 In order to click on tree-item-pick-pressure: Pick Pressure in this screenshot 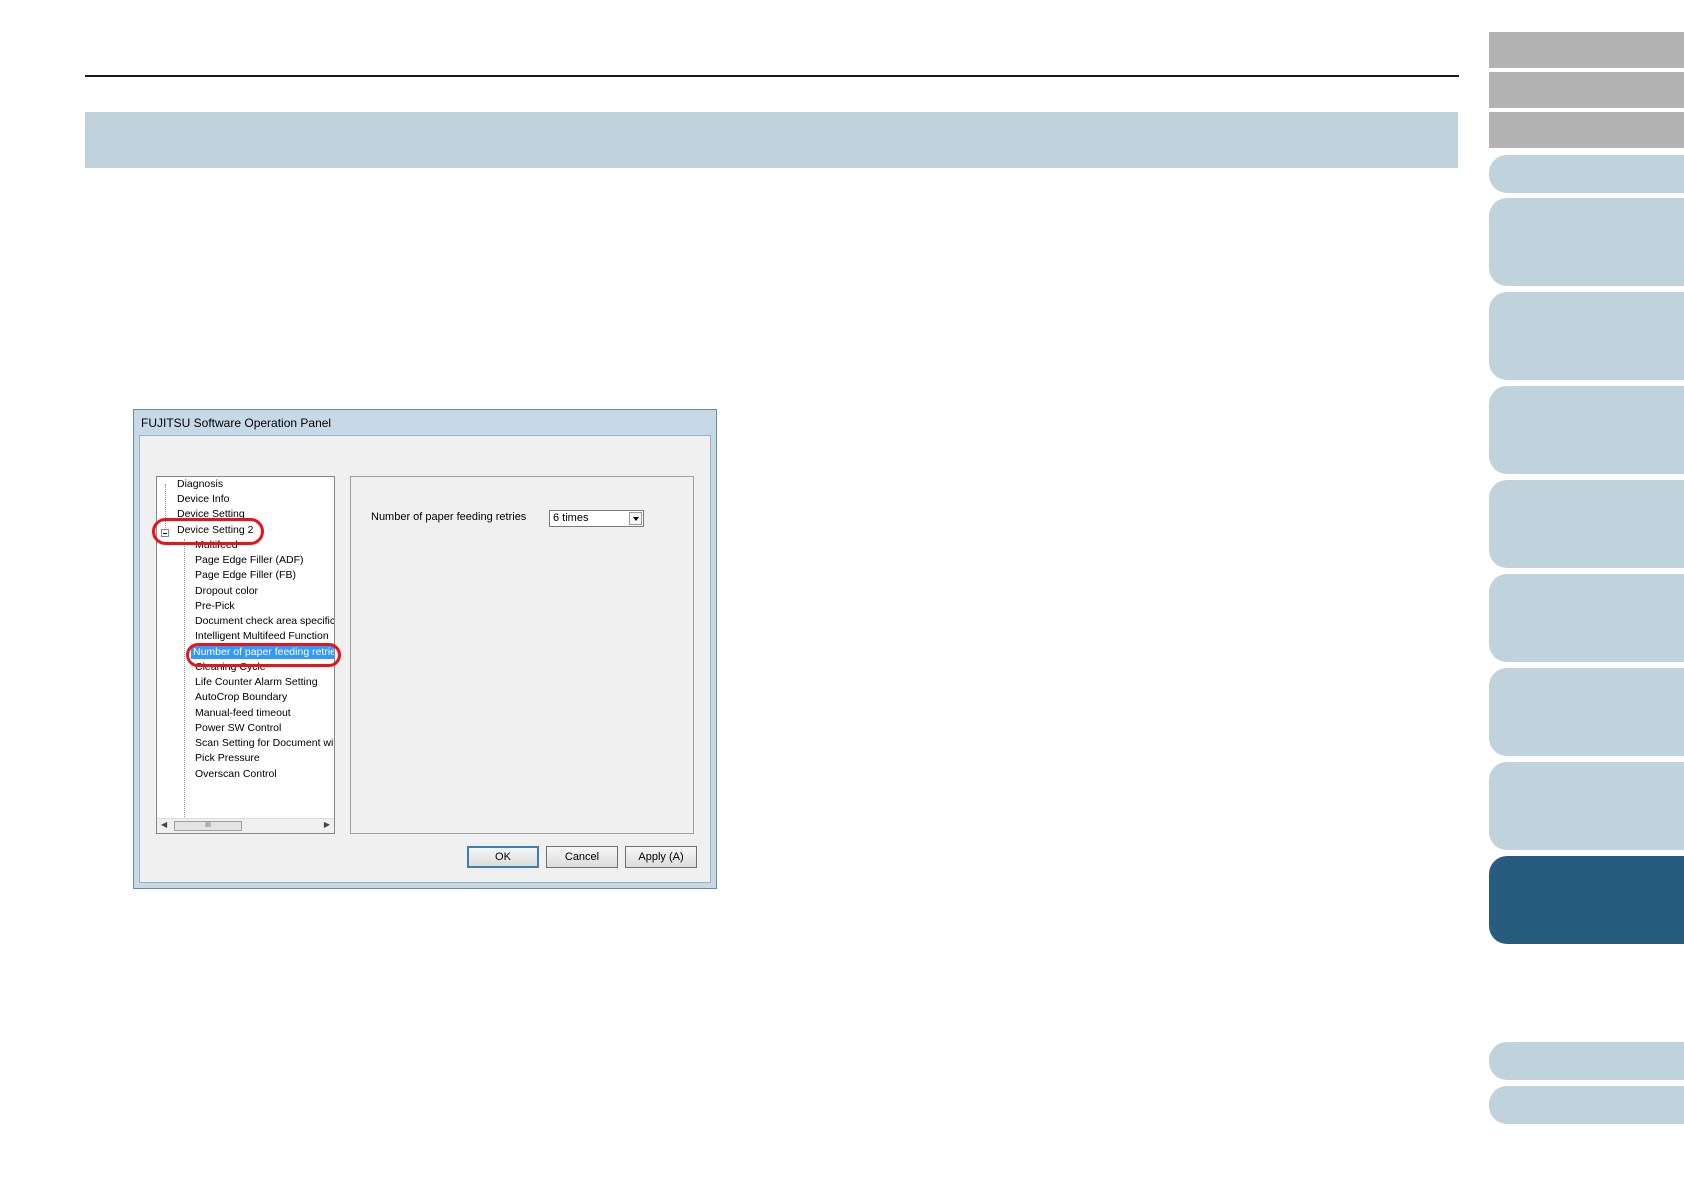, I will do `click(227, 758)`.